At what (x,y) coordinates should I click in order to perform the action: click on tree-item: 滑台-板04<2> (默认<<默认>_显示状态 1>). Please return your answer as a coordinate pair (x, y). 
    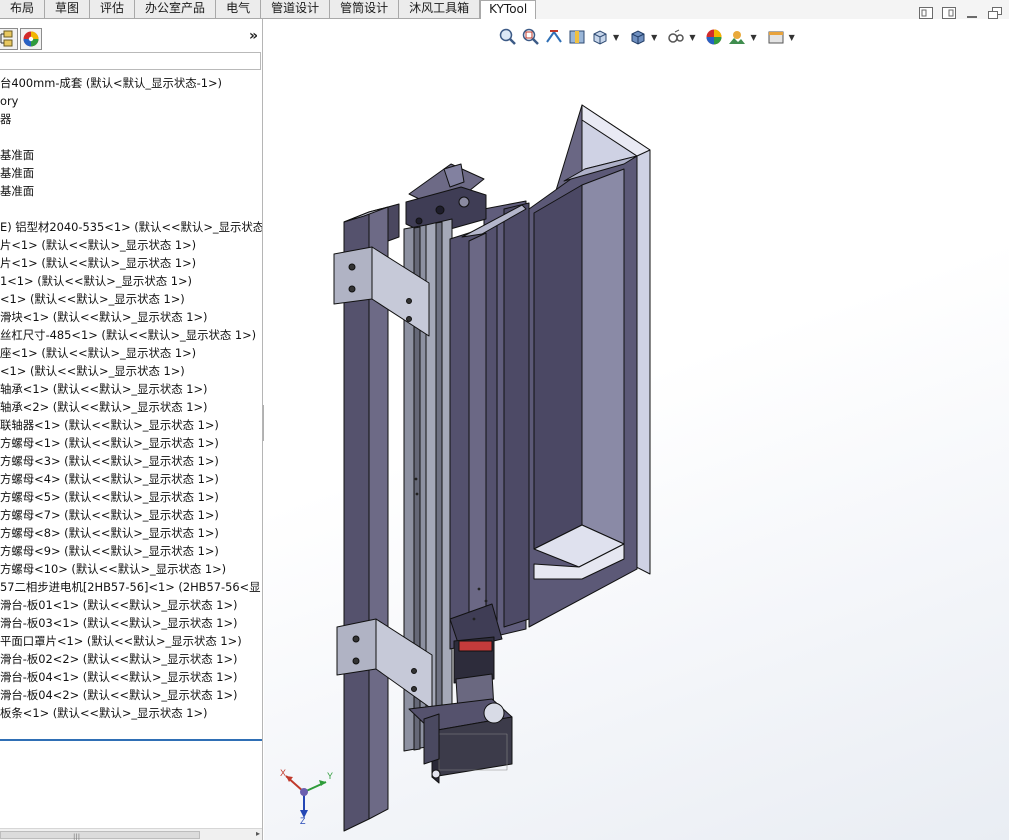
    Looking at the image, I should click on (131, 695).